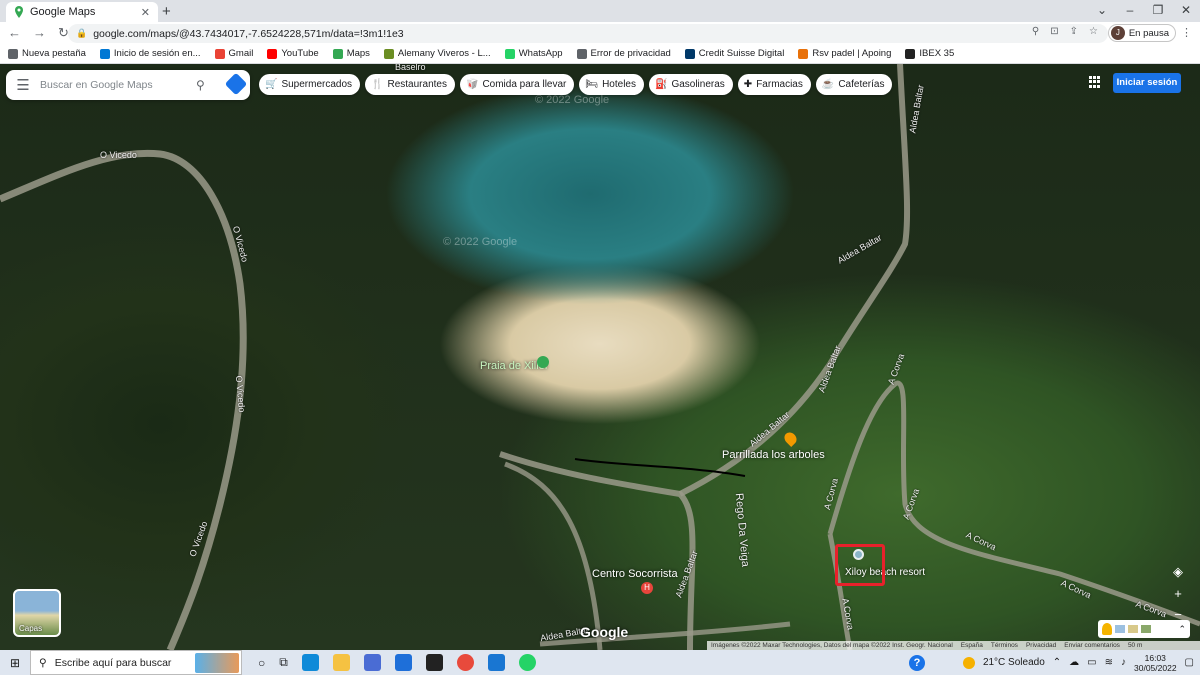 This screenshot has height=675, width=1200. Describe the element at coordinates (233, 53) in the screenshot. I see `bookmark-item: Gmail` at that location.